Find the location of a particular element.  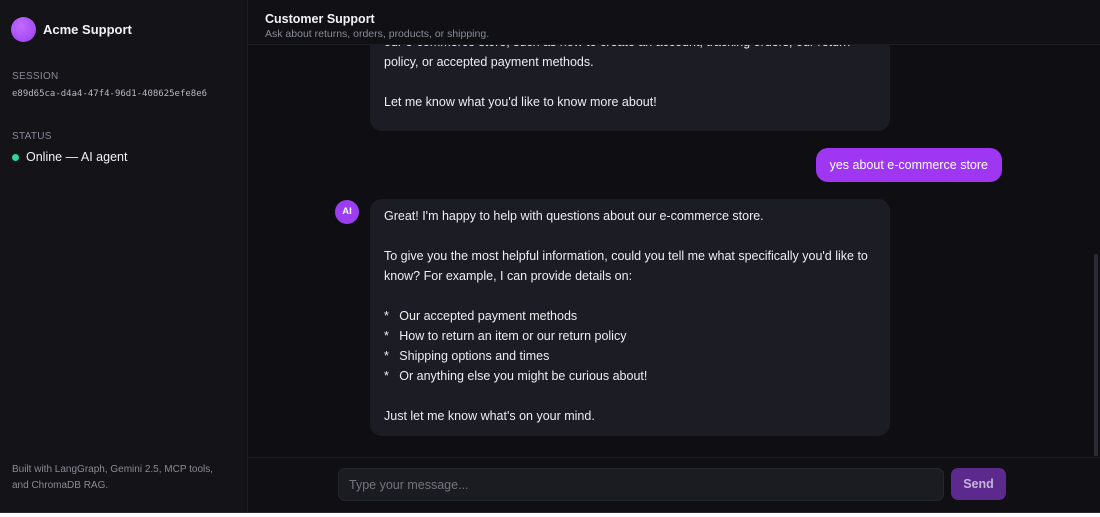

status-indicator: Online — AI agent is located at coordinates (69, 157).